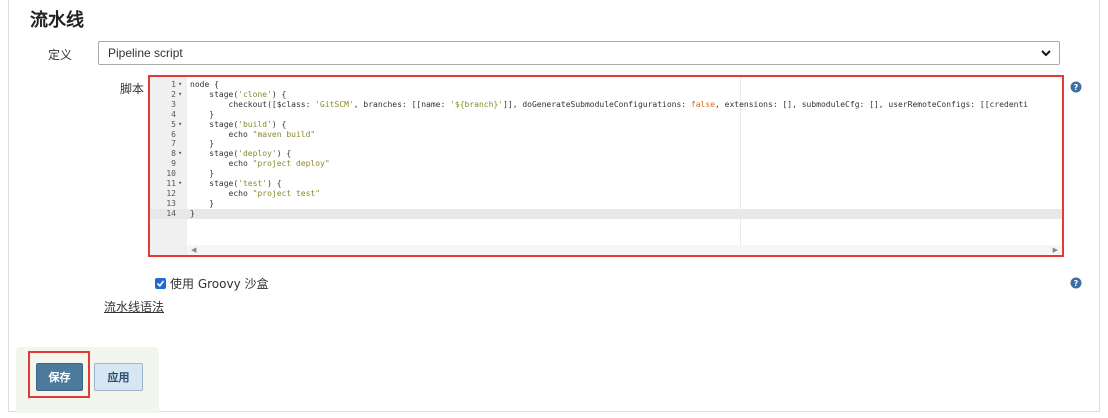  Describe the element at coordinates (173, 94) in the screenshot. I see `line-number: 2` at that location.